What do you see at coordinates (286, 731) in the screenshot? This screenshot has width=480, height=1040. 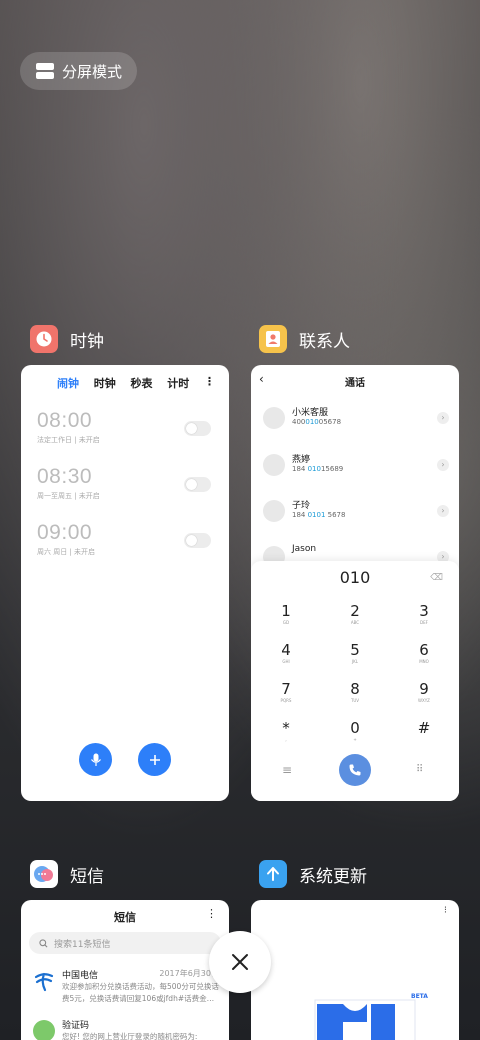 I see `dial-key: *,` at bounding box center [286, 731].